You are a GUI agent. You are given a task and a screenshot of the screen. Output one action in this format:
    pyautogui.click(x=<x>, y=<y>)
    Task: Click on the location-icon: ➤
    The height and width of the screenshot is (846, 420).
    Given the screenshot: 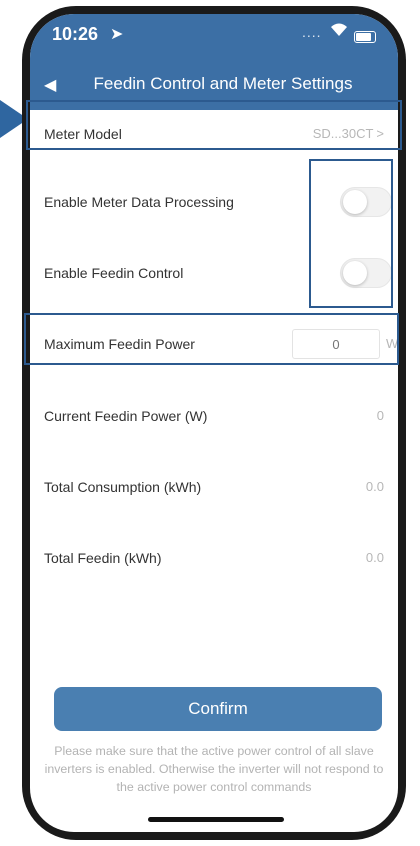 What is the action you would take?
    pyautogui.click(x=117, y=34)
    